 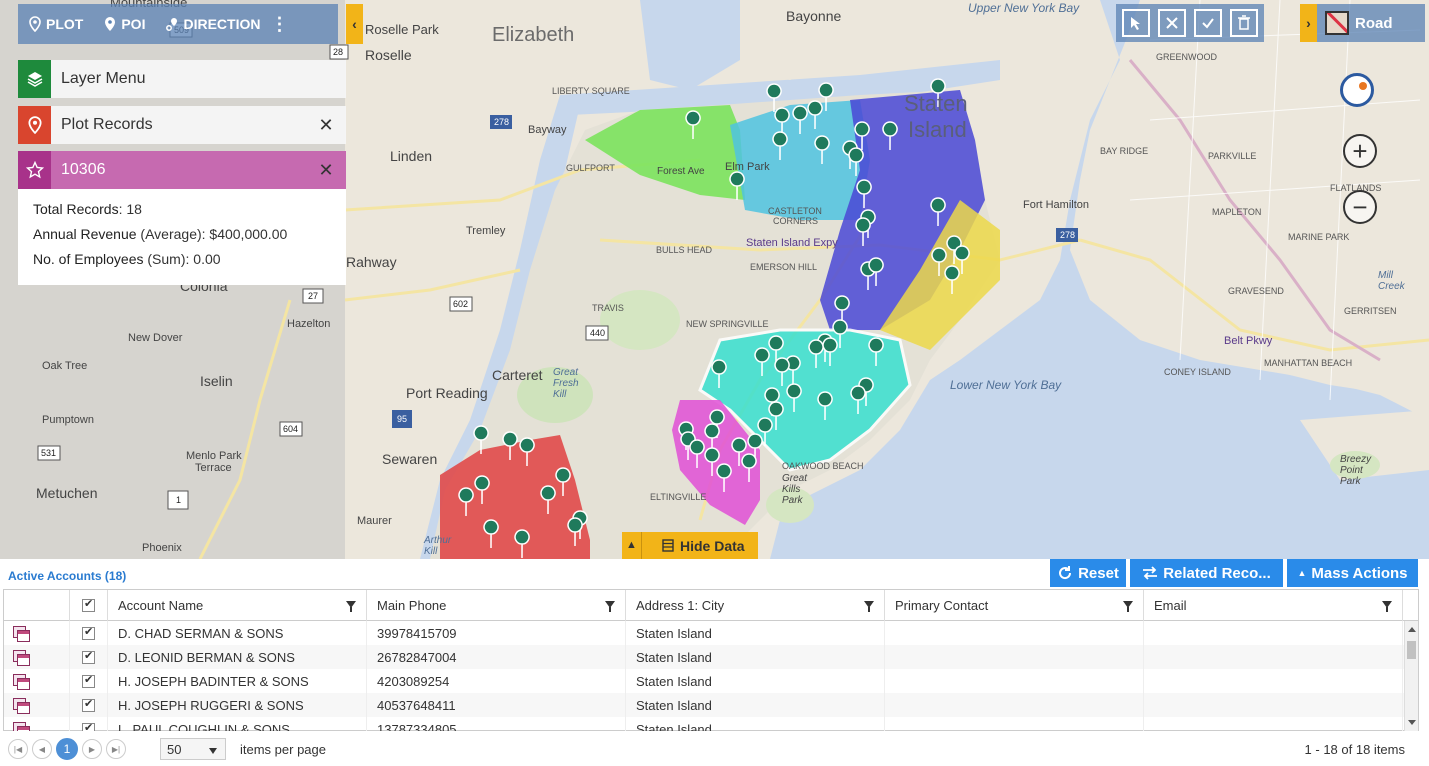 I want to click on select-all-checkbox, so click(x=88, y=604).